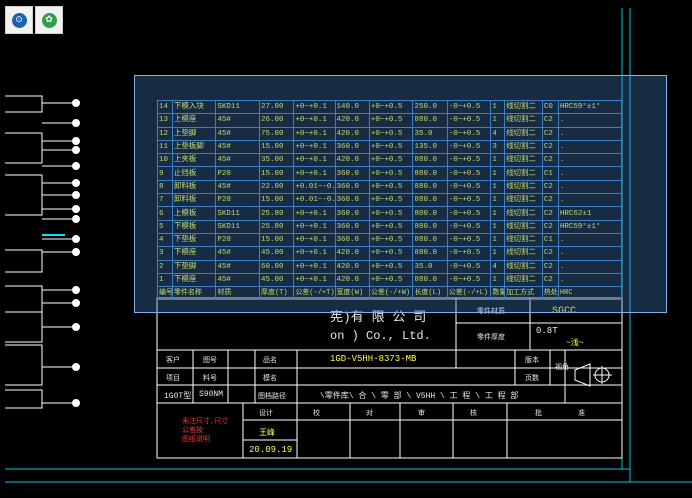 This screenshot has height=498, width=692. Describe the element at coordinates (271, 450) in the screenshot. I see `design-date: 20.09.19` at that location.